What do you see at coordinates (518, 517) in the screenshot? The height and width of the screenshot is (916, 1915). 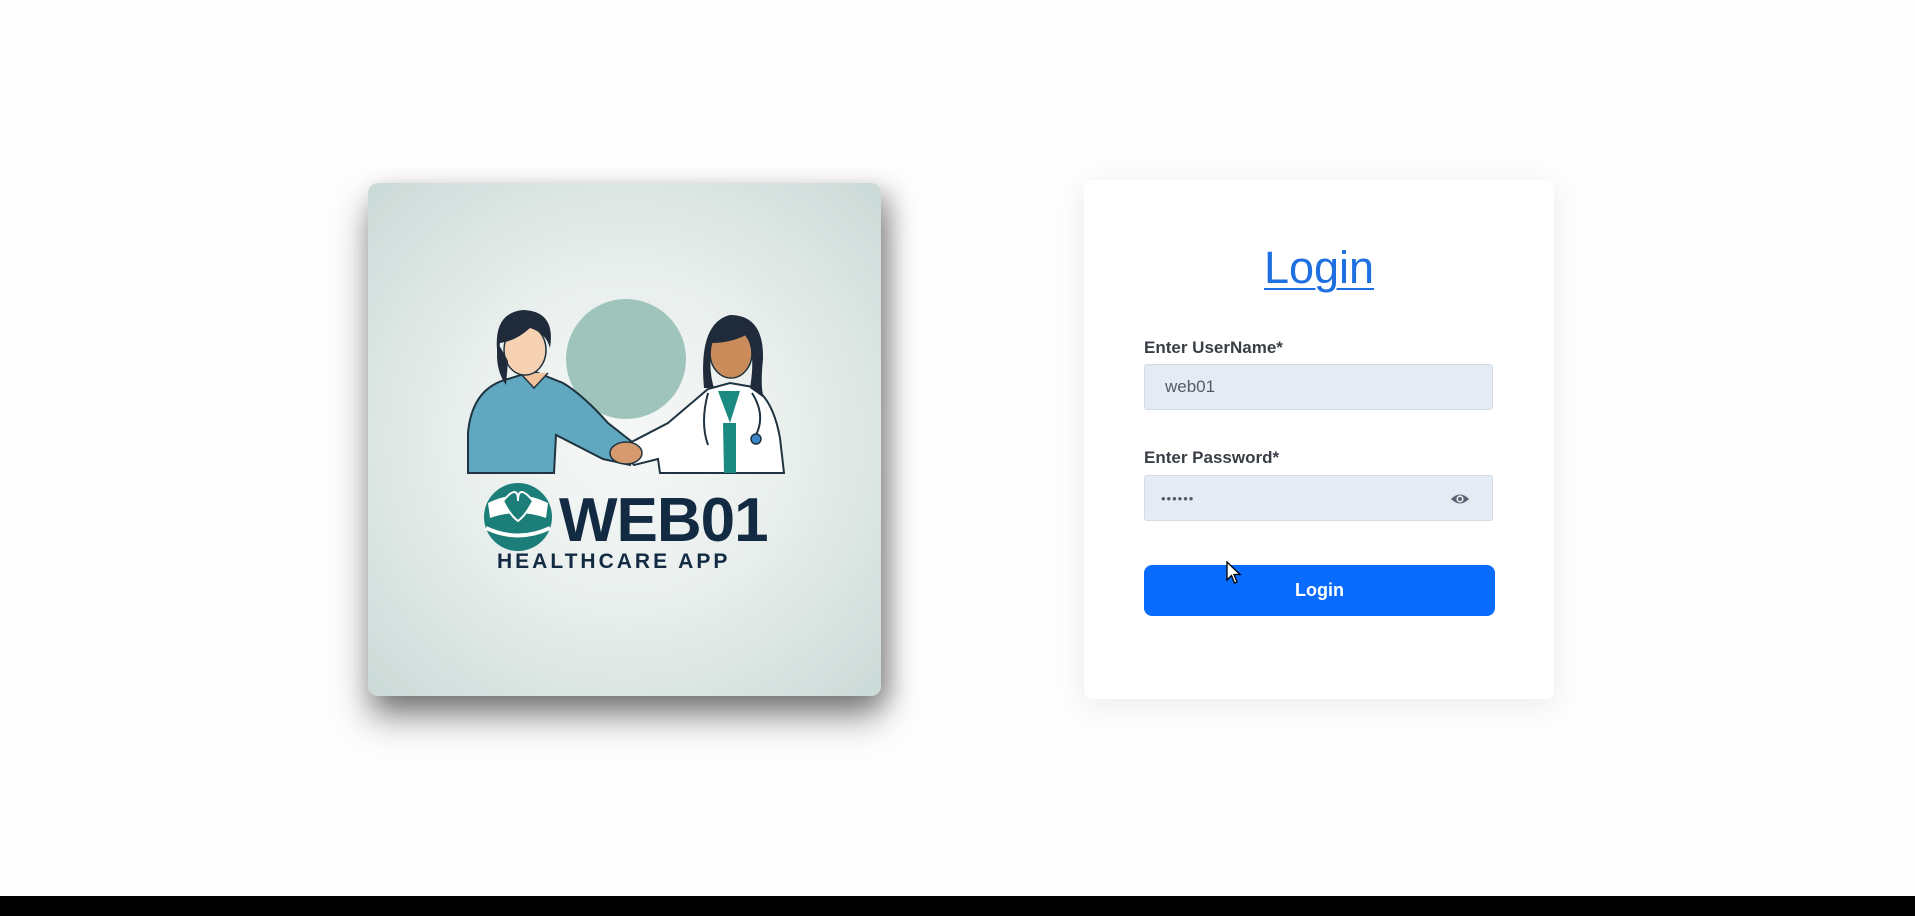 I see `heart-hands-logo-icon` at bounding box center [518, 517].